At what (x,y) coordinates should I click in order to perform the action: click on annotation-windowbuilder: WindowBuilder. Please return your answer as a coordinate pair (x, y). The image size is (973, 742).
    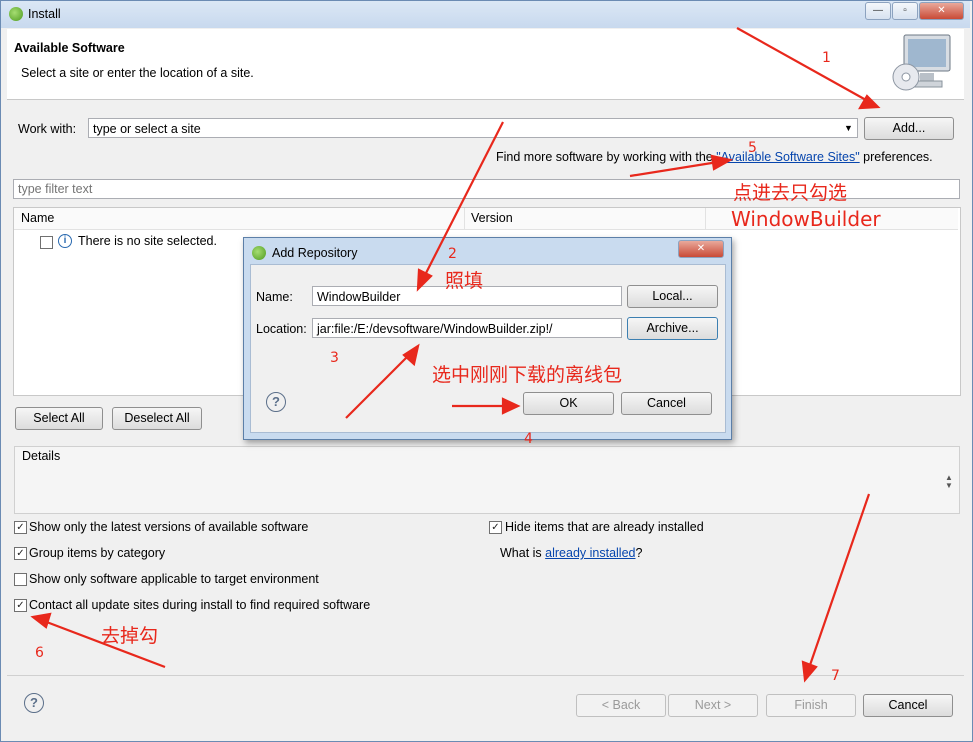
    Looking at the image, I should click on (806, 219).